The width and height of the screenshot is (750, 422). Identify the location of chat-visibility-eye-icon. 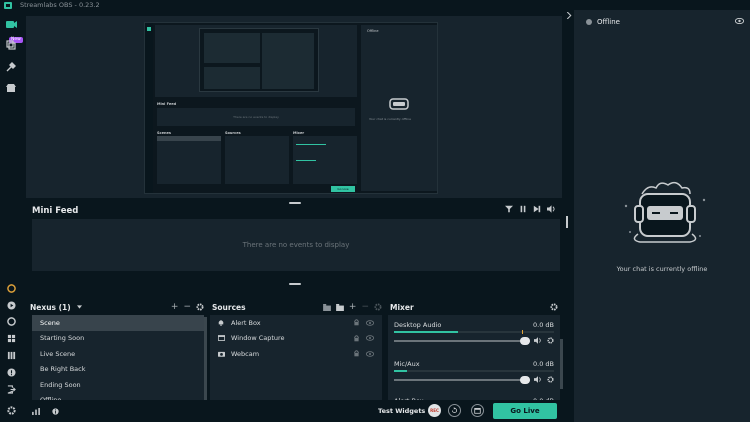
(739, 21).